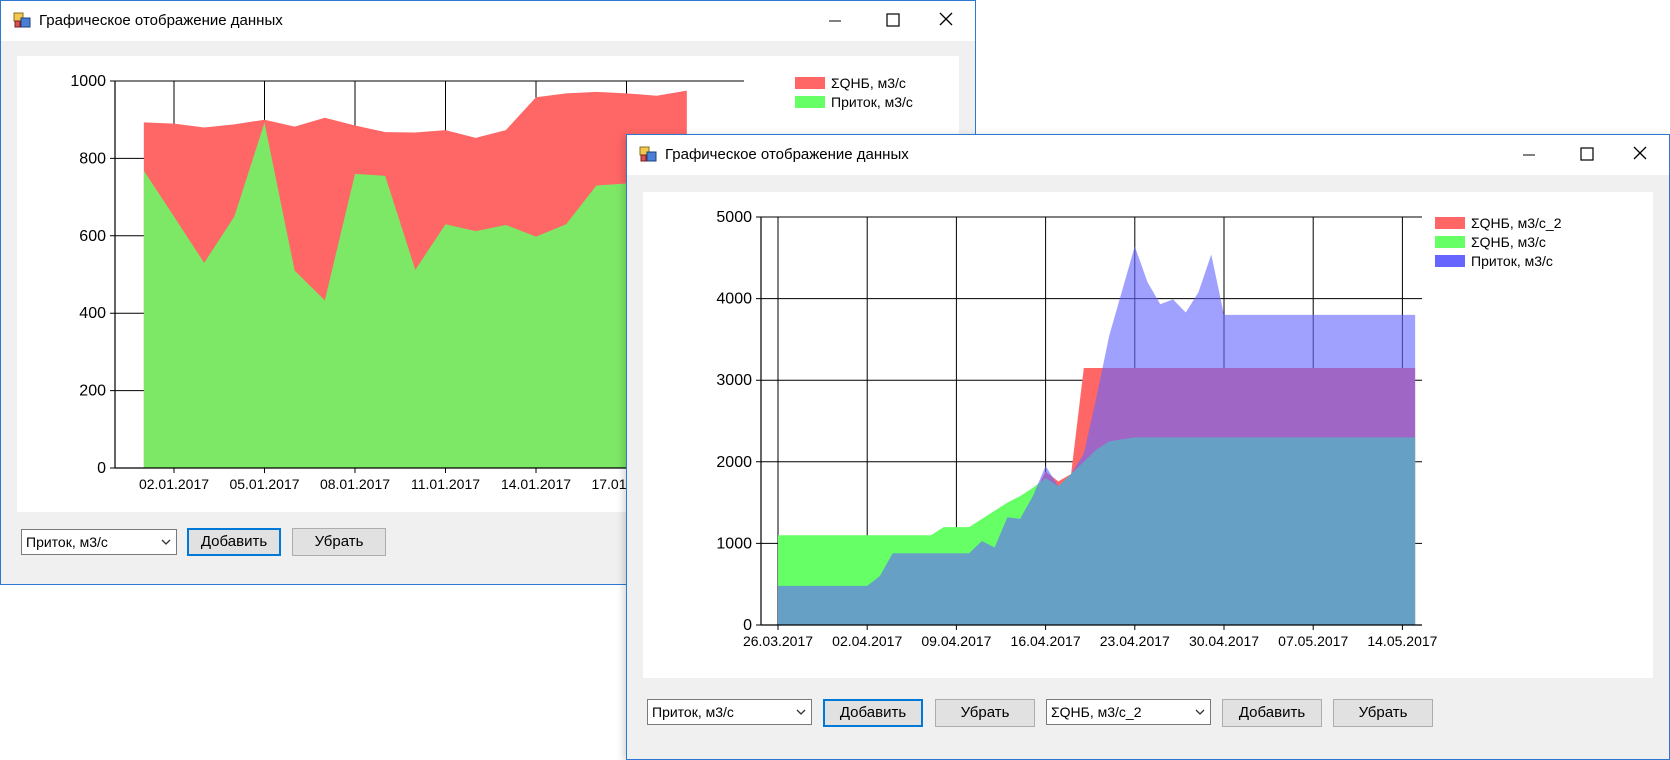 The image size is (1670, 760). I want to click on x-tick-label: 09.04.2017, so click(956, 641).